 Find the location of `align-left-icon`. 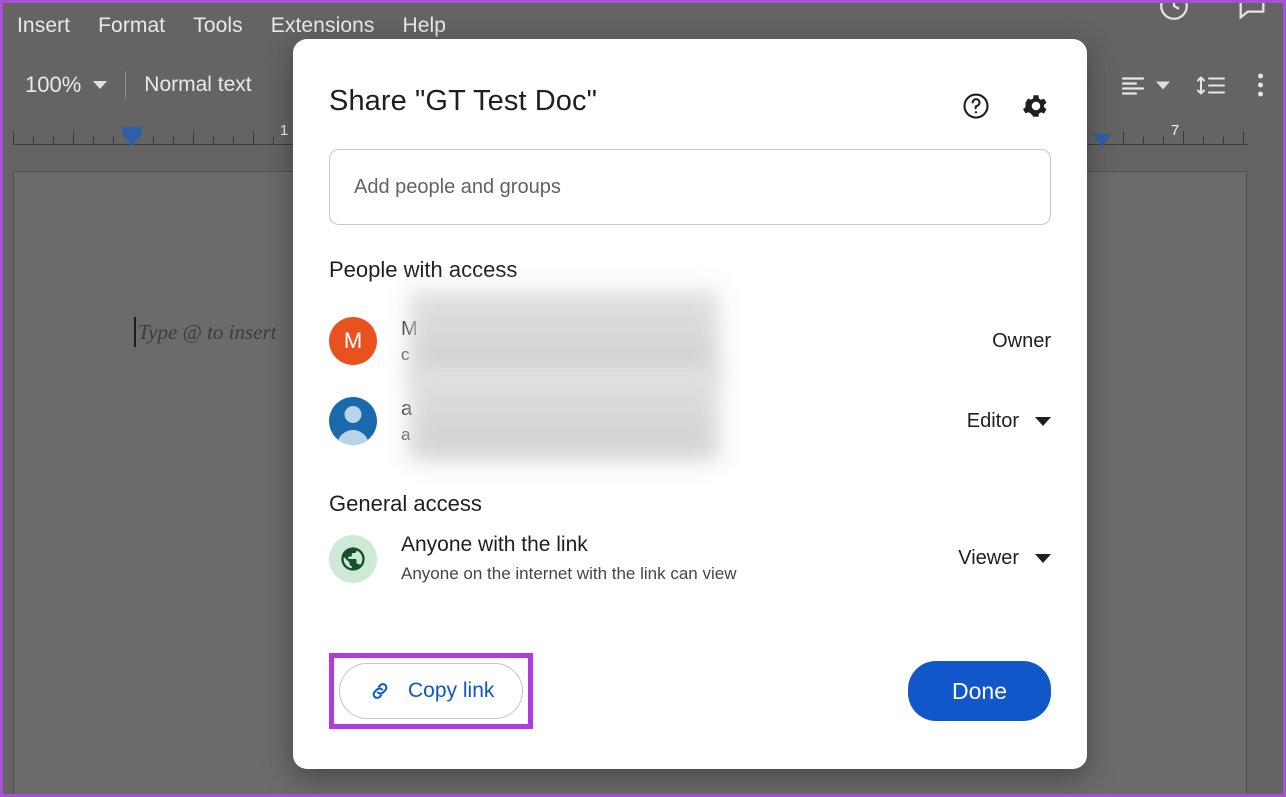

align-left-icon is located at coordinates (1133, 85).